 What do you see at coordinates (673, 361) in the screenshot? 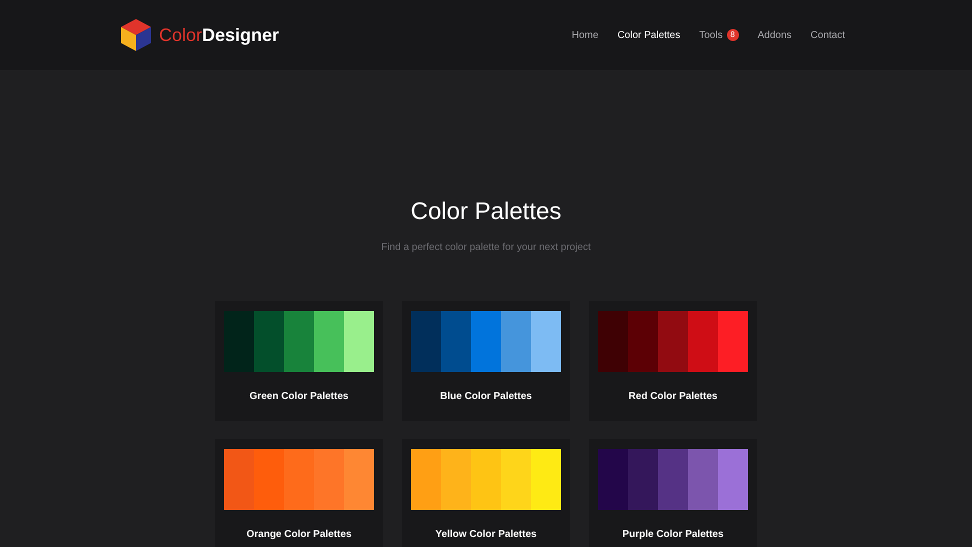
I see `palette-card: Red Color Palettes` at bounding box center [673, 361].